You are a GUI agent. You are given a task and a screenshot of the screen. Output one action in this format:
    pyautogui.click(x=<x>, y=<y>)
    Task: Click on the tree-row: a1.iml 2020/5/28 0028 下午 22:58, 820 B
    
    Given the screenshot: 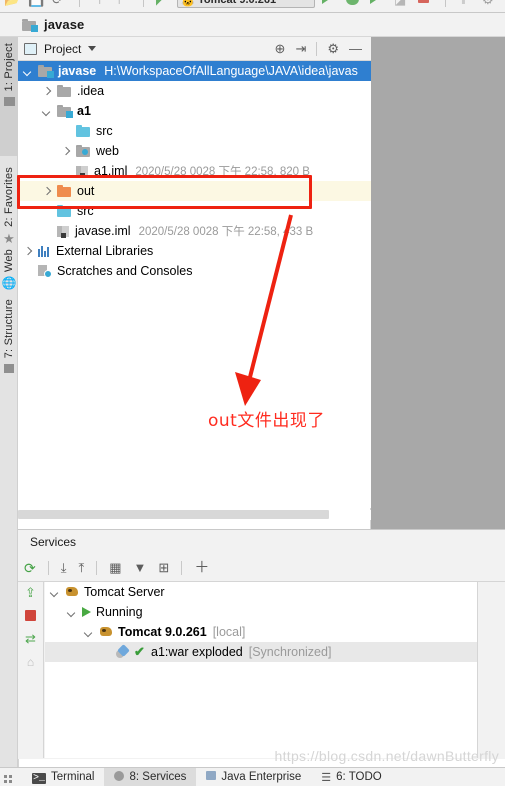 What is the action you would take?
    pyautogui.click(x=194, y=171)
    